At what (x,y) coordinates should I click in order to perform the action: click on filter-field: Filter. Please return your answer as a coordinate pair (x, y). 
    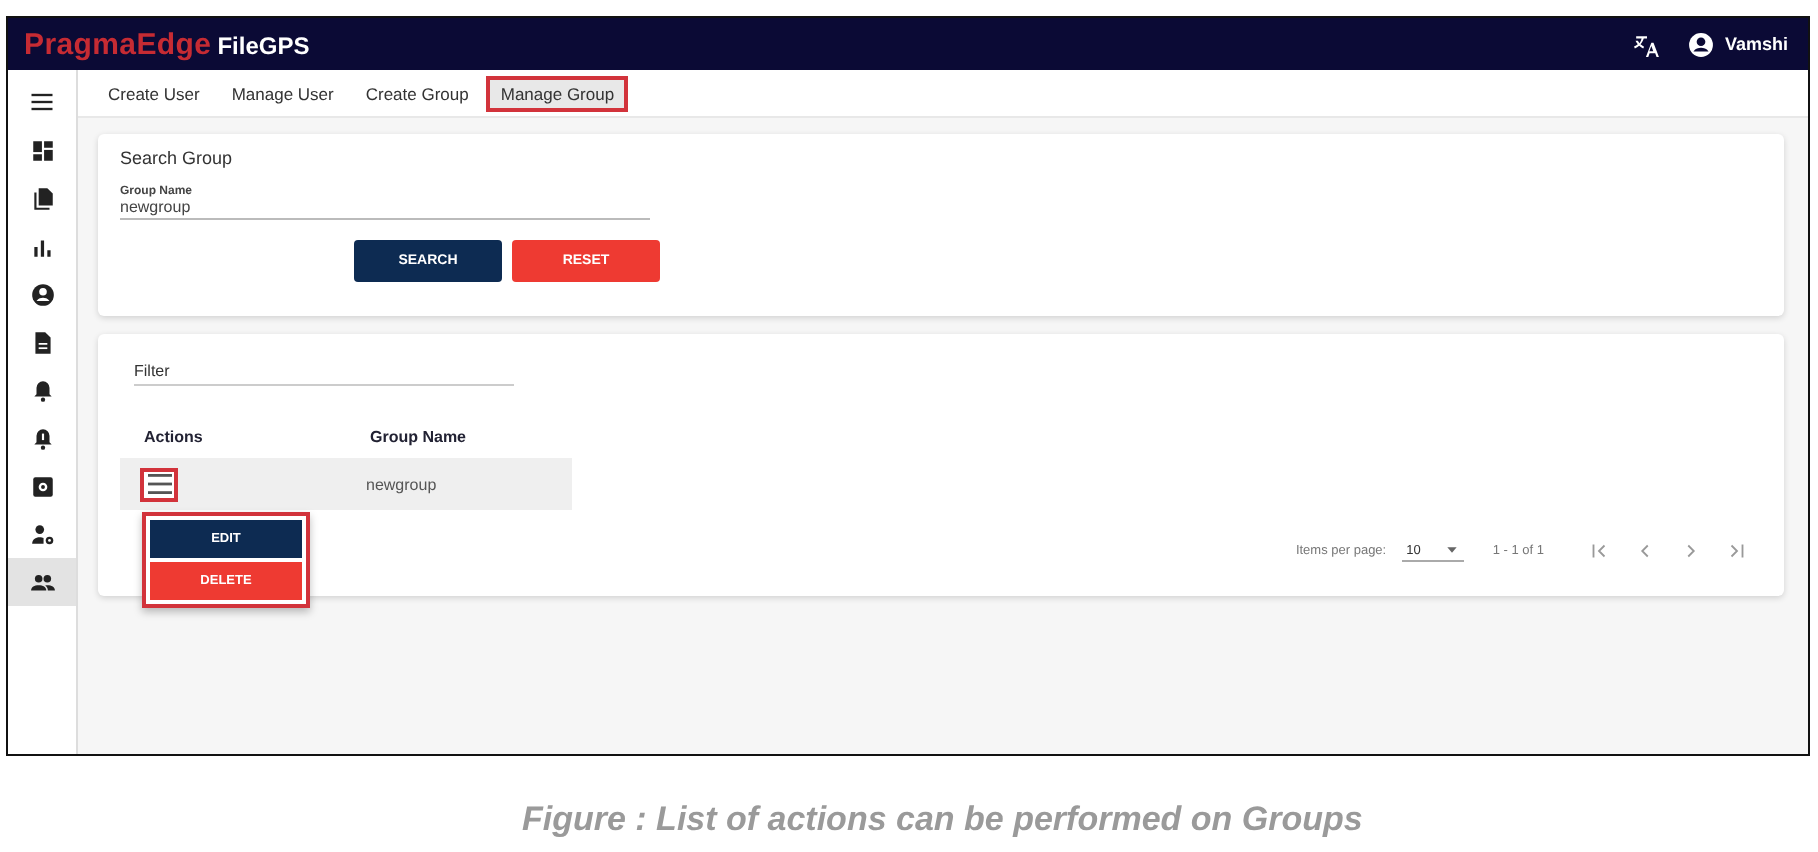
    Looking at the image, I should click on (324, 372).